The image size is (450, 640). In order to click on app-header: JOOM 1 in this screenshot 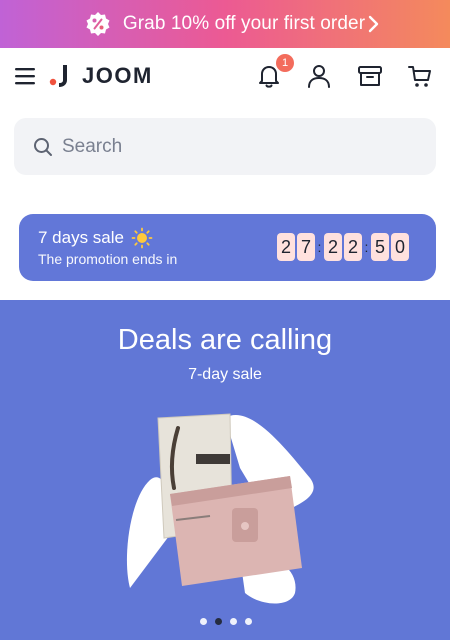, I will do `click(225, 77)`.